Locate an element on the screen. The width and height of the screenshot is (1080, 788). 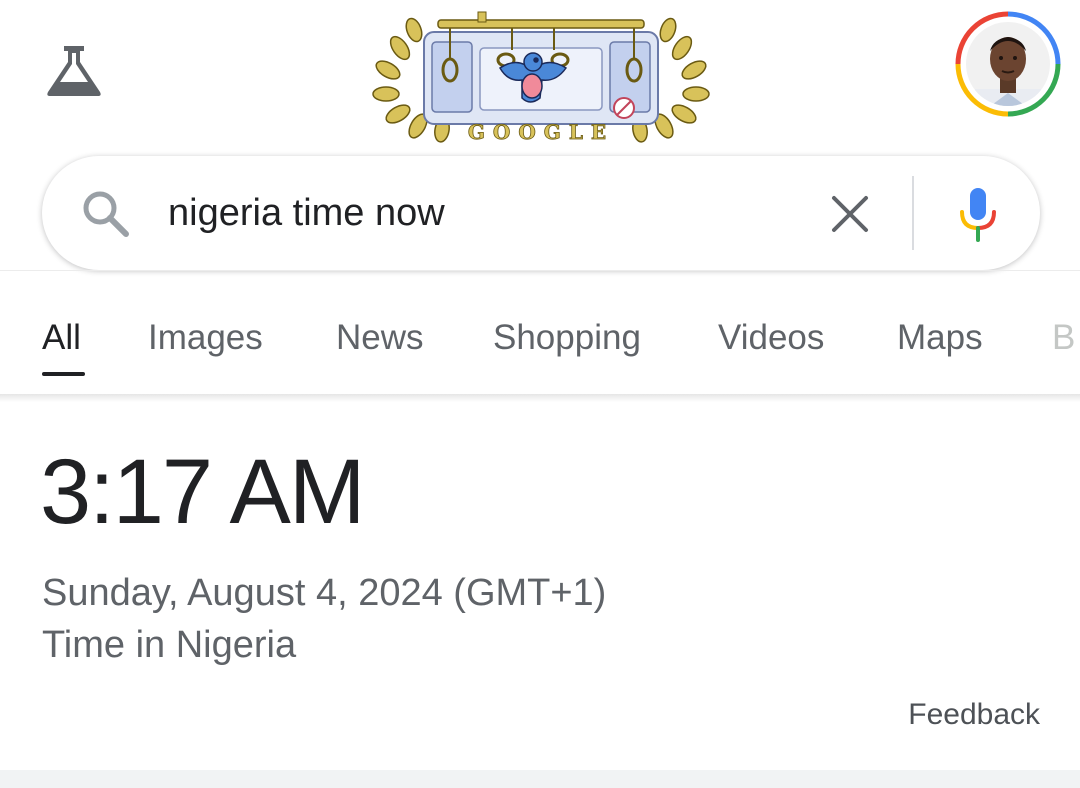
tab-overflow: B is located at coordinates (1063, 338).